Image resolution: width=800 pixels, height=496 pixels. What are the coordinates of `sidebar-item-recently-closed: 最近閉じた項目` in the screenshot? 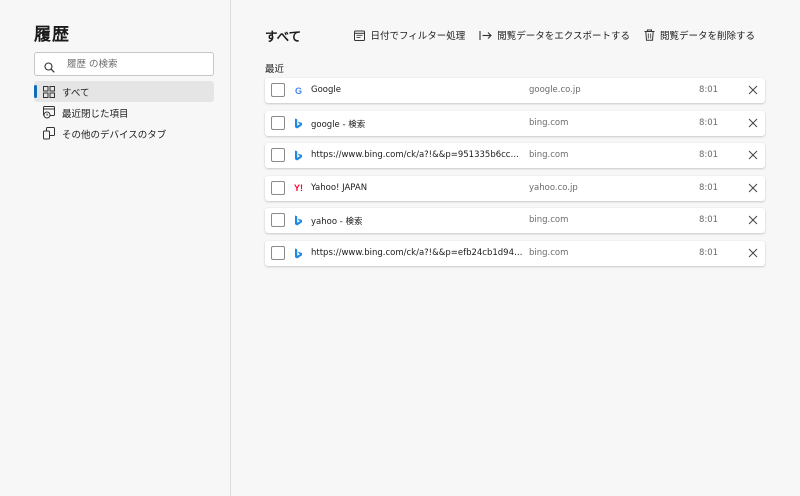 It's located at (124, 112).